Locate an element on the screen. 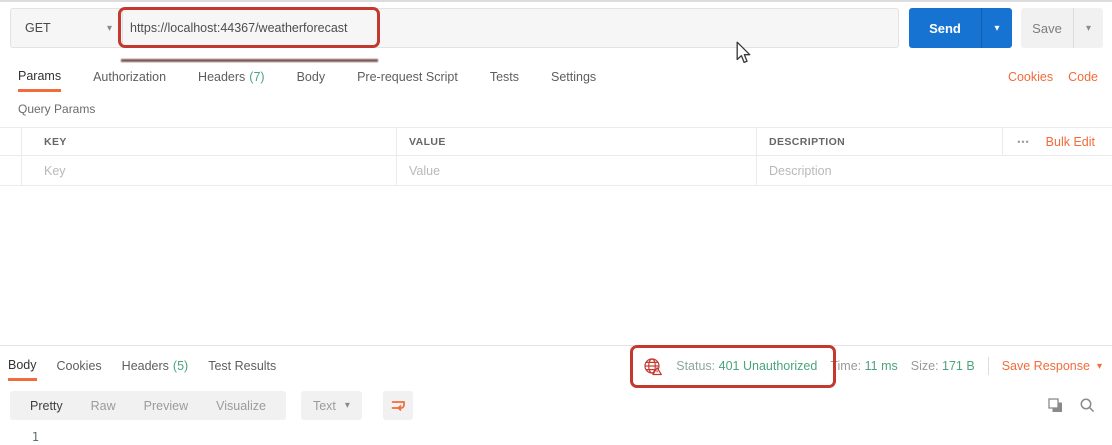 The height and width of the screenshot is (445, 1112). tab-response-body: Body is located at coordinates (22, 366).